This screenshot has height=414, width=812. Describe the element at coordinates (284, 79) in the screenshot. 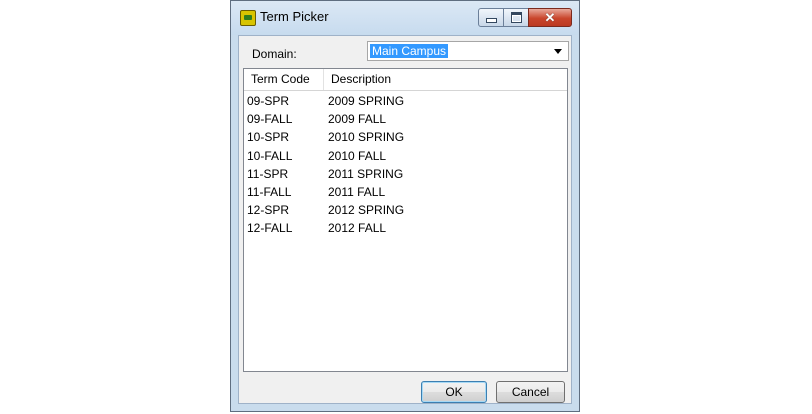

I see `column-header-term-code: Term Code` at that location.